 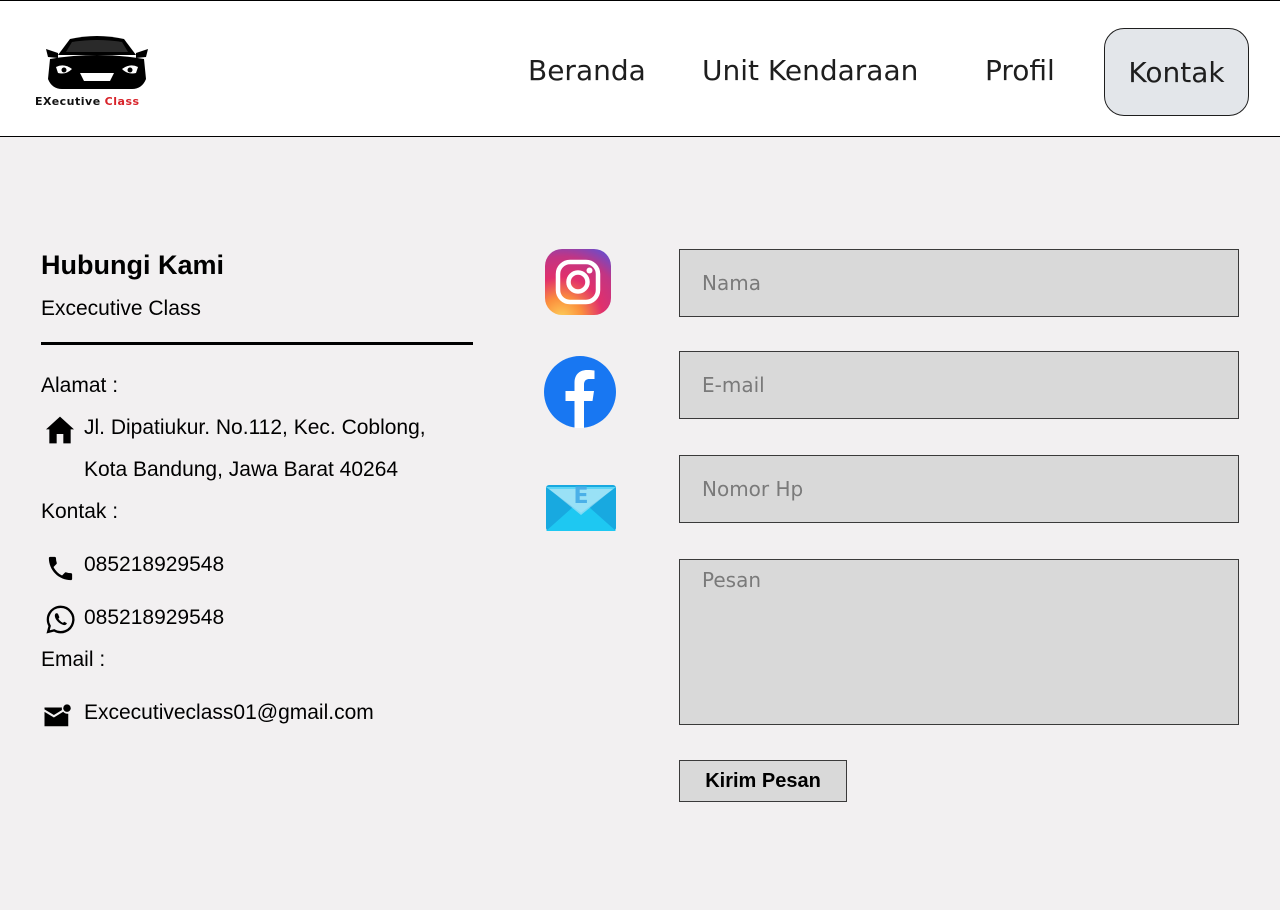 I want to click on mail-icon, so click(x=57, y=715).